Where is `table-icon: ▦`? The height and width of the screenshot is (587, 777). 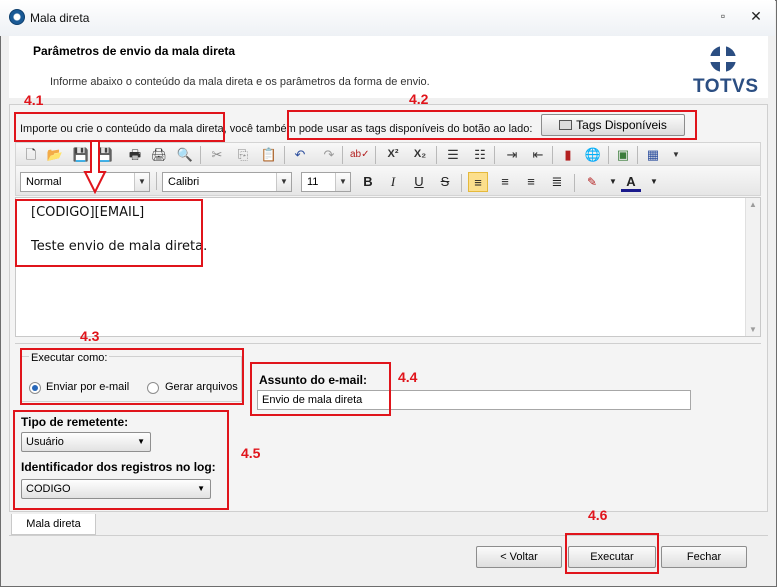
table-icon: ▦ is located at coordinates (653, 154).